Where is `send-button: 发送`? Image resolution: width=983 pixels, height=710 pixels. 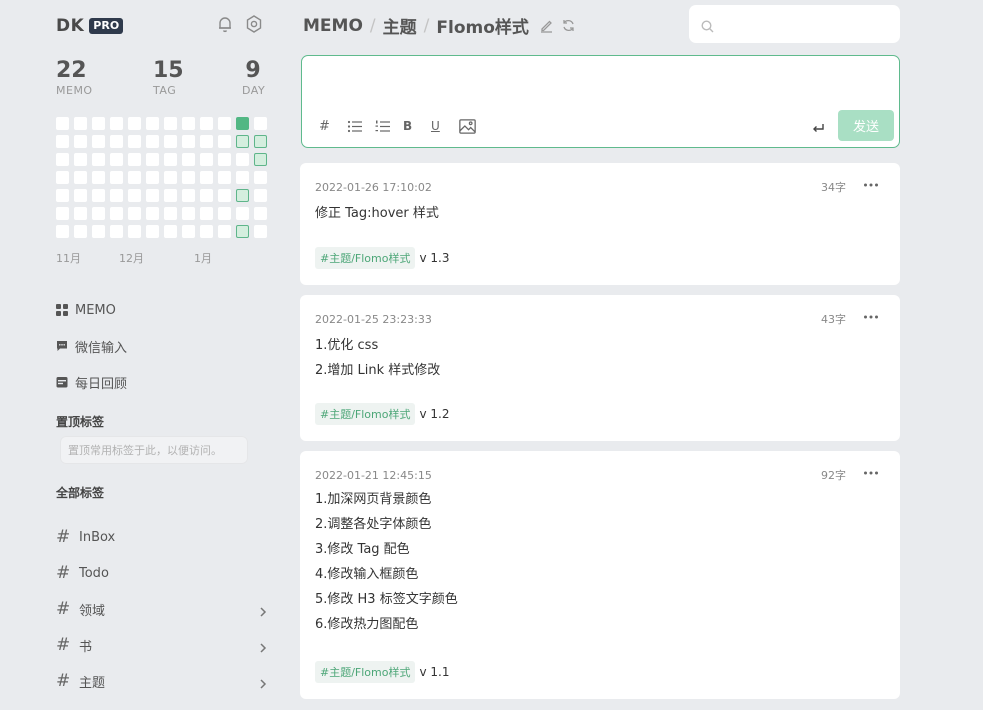 send-button: 发送 is located at coordinates (866, 125).